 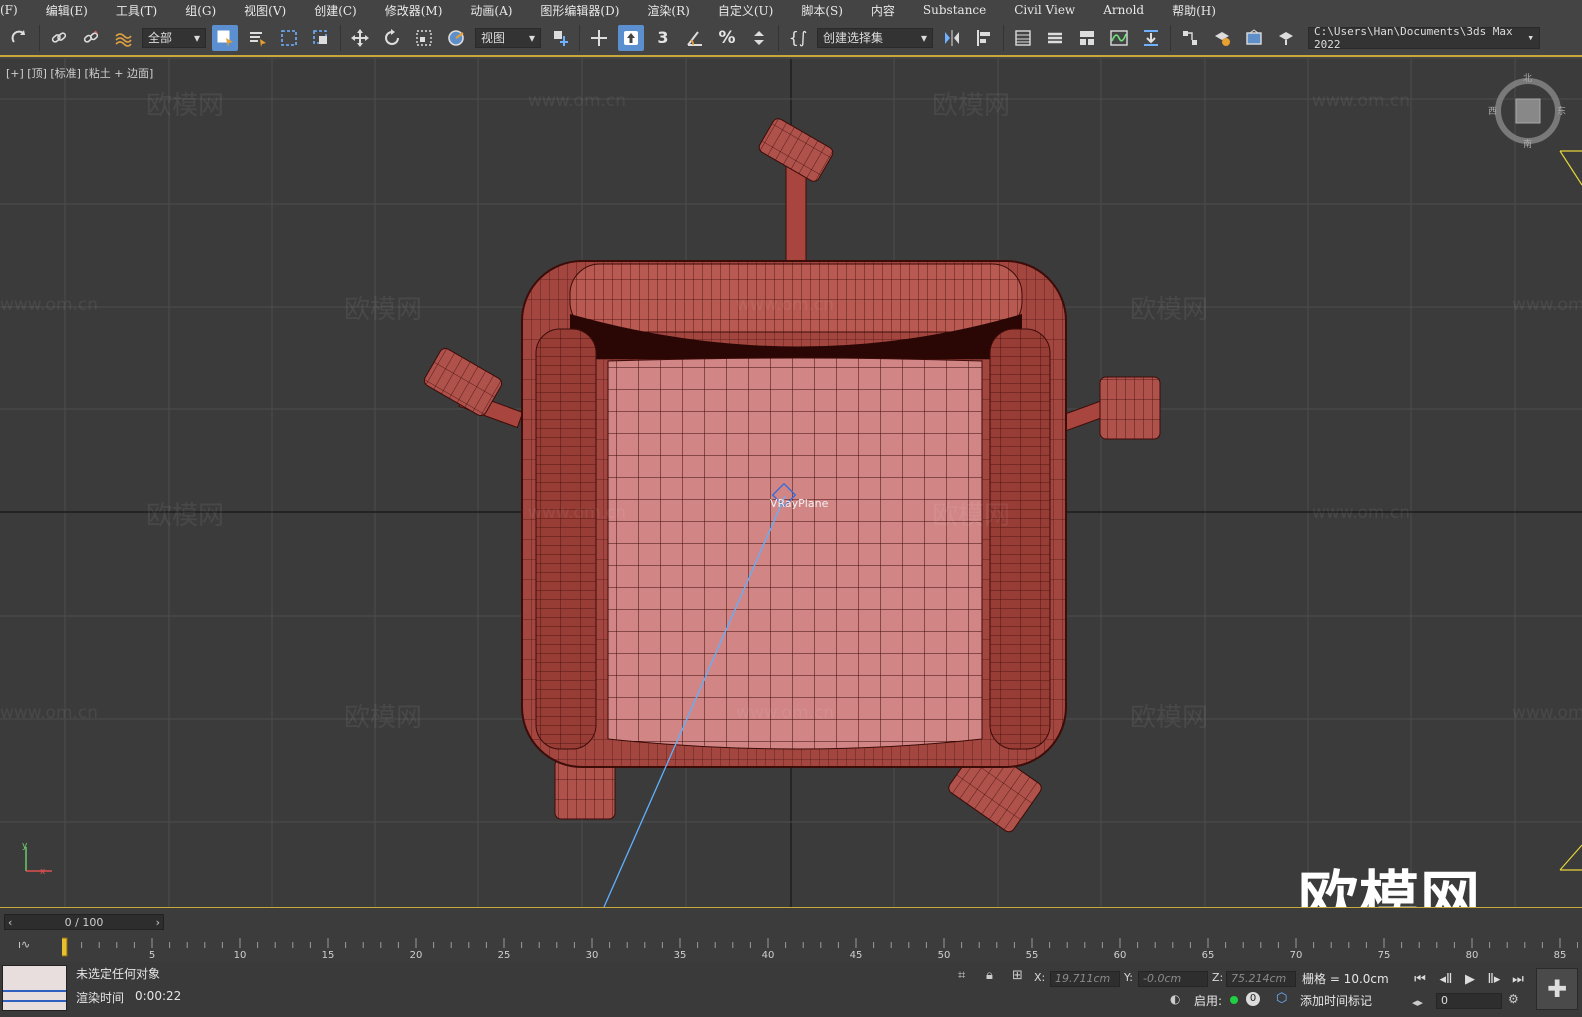 I want to click on menu-item: 工具(T), so click(x=136, y=10).